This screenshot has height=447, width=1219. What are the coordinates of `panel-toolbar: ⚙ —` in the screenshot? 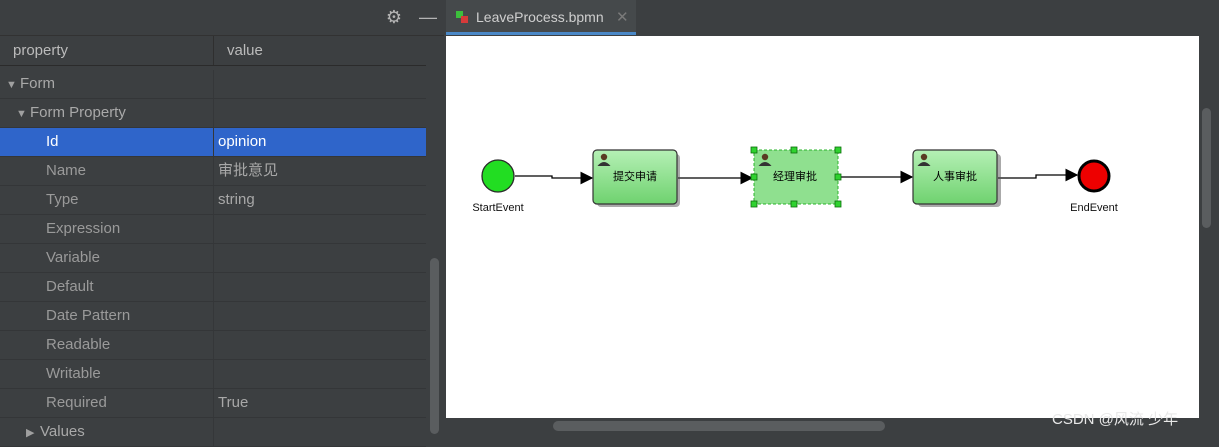 It's located at (222, 18).